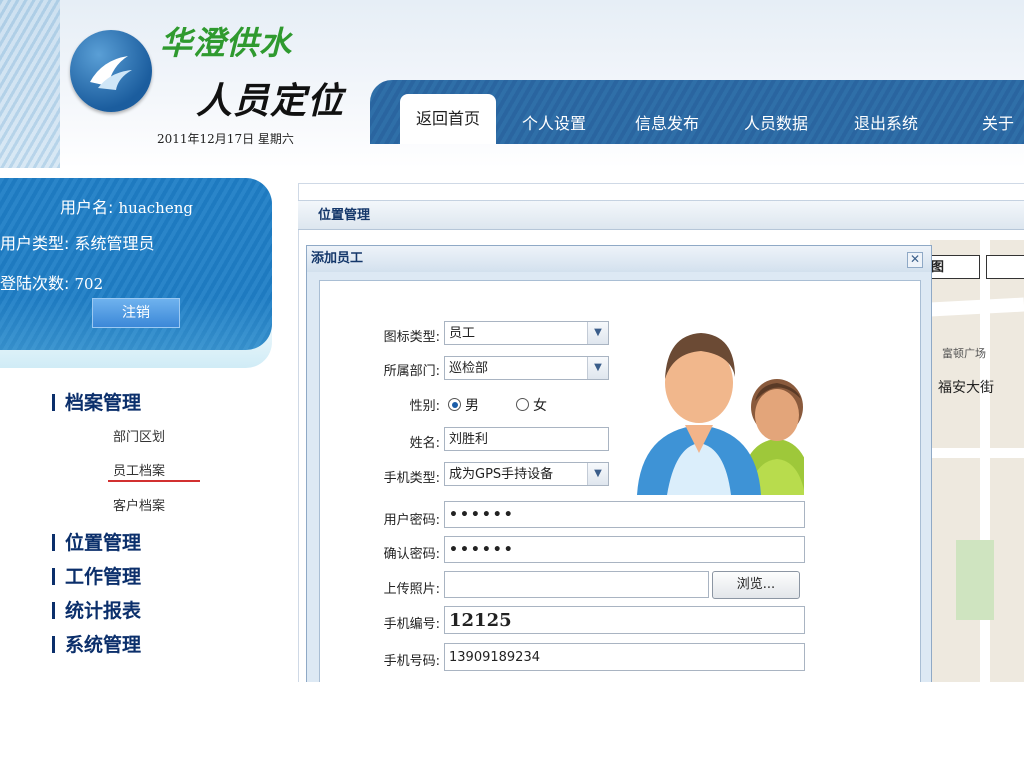 This screenshot has width=1024, height=768. What do you see at coordinates (998, 124) in the screenshot?
I see `nav-about: 关于` at bounding box center [998, 124].